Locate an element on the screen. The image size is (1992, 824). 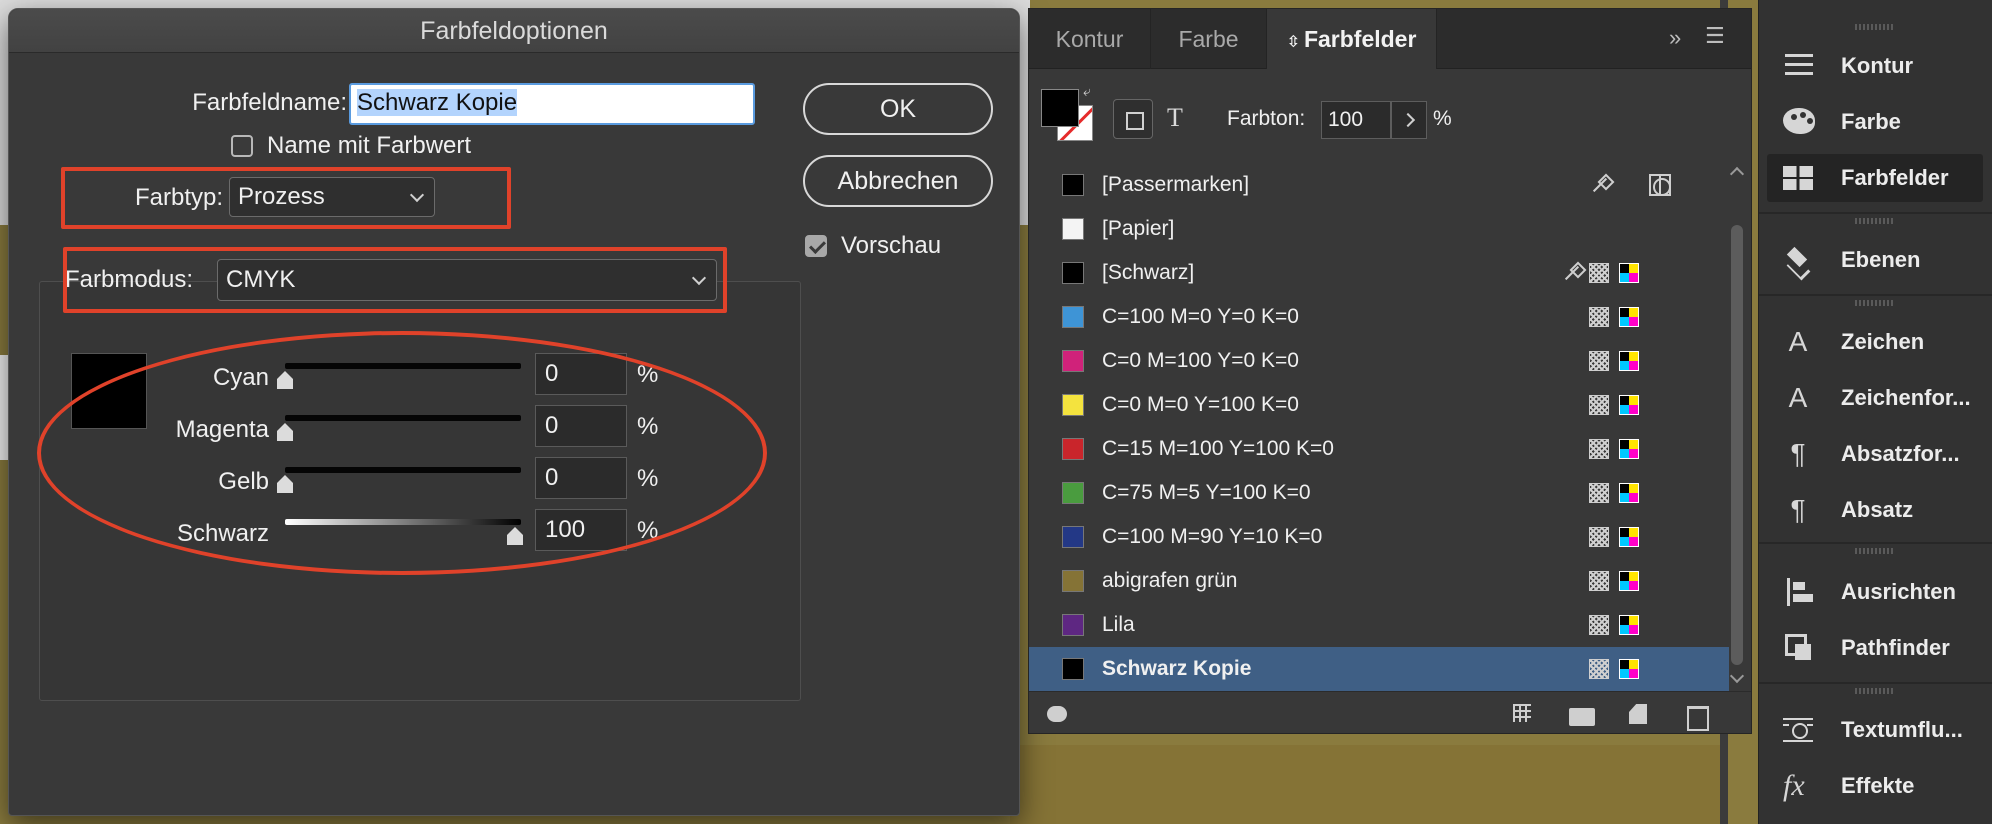
new-color-group-icon is located at coordinates (1582, 714).